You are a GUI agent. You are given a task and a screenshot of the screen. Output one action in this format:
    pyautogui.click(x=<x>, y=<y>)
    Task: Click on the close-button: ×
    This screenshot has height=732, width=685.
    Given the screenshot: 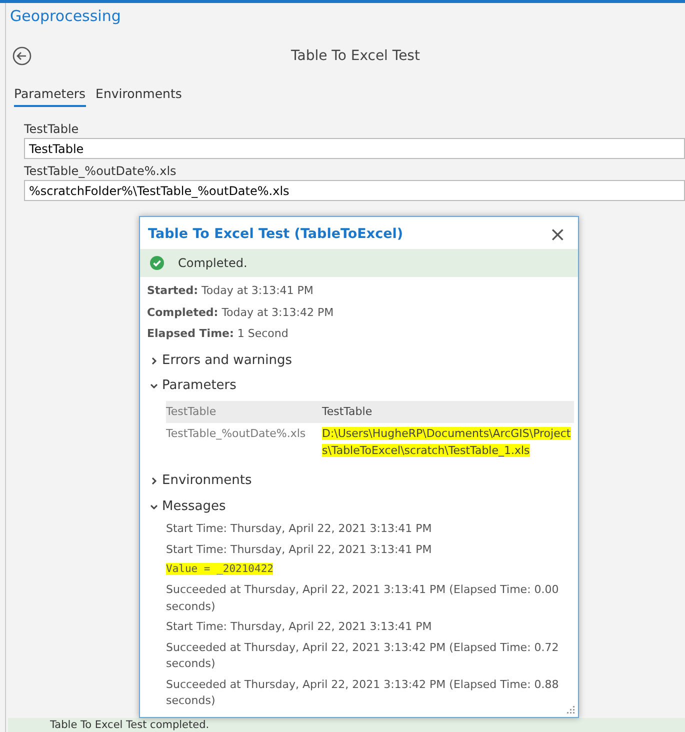 What is the action you would take?
    pyautogui.click(x=557, y=234)
    